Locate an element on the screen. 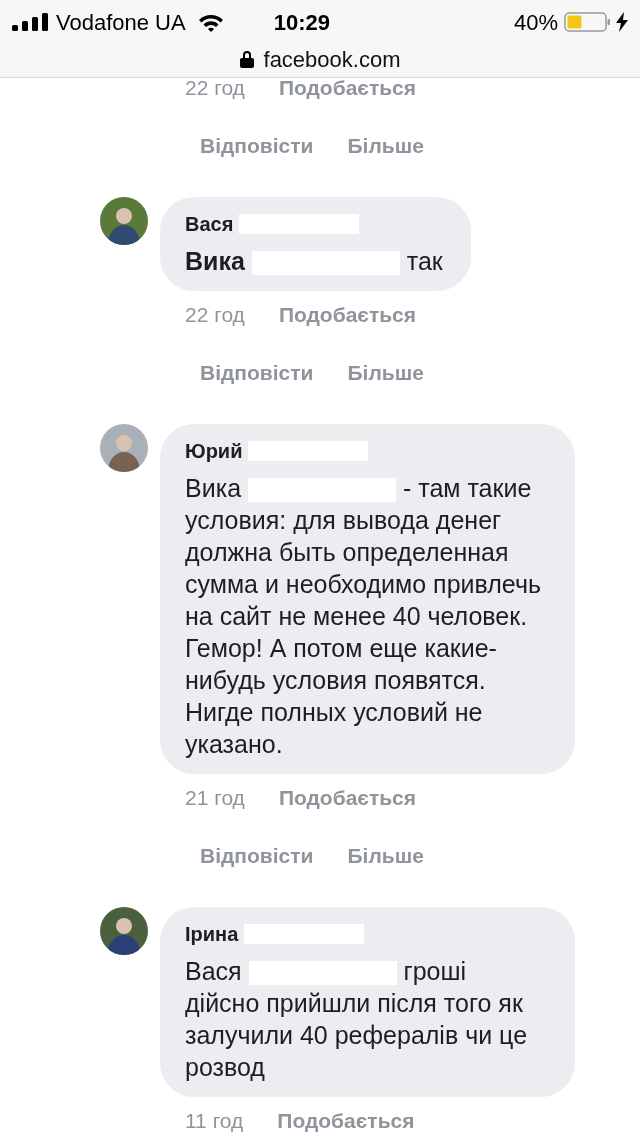 The height and width of the screenshot is (1136, 640). comment-time: 21 год is located at coordinates (215, 798).